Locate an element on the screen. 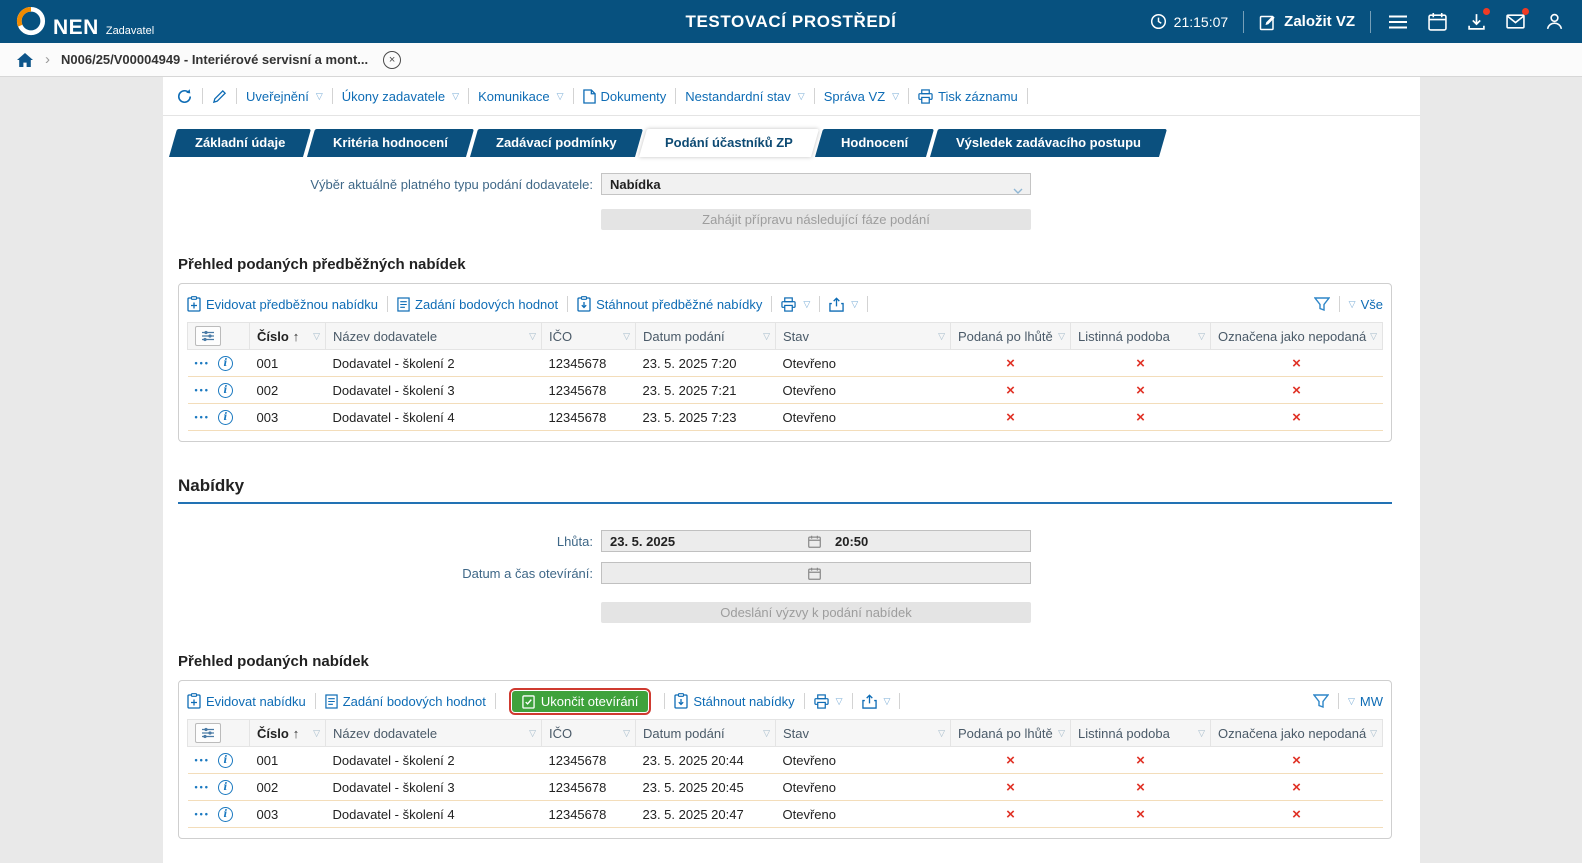 This screenshot has height=863, width=1582. send-invitation-button: Odeslání výzvy k podání nabídek is located at coordinates (816, 612).